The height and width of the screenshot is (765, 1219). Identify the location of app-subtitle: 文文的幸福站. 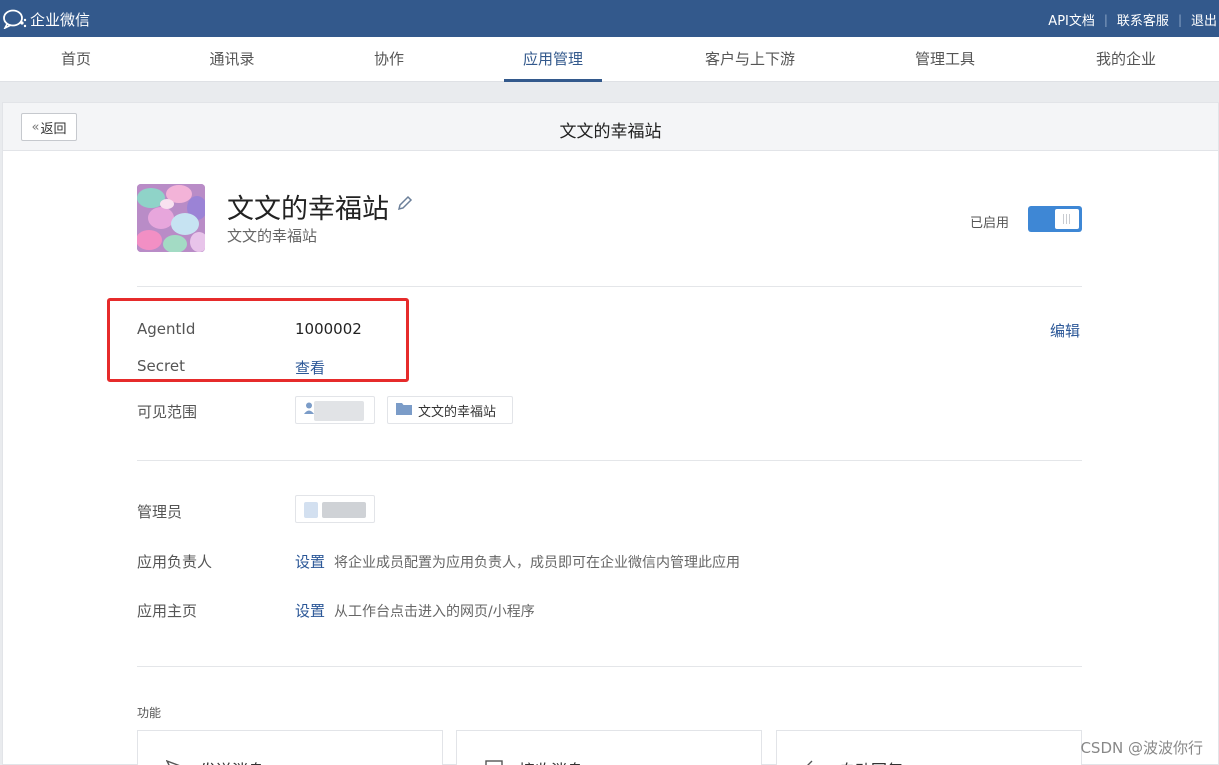
(272, 236).